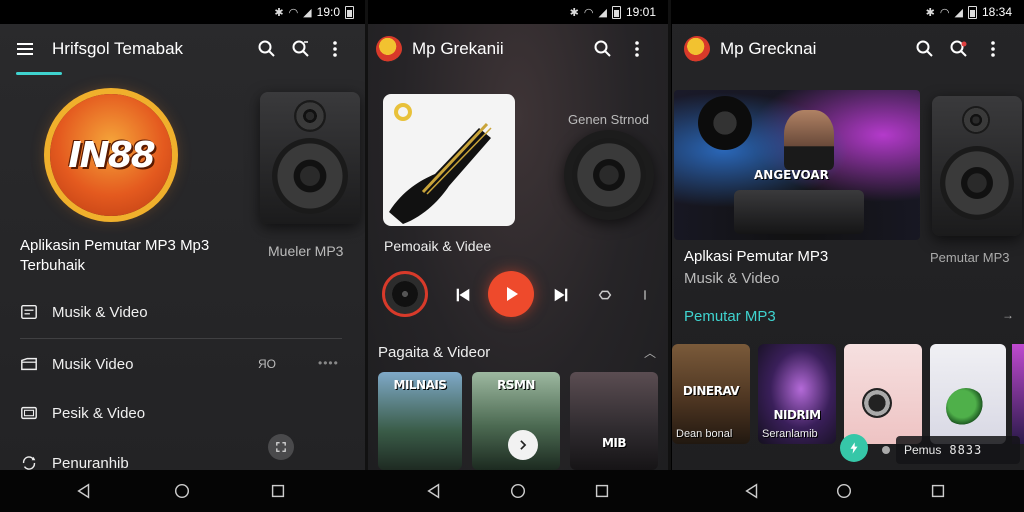 This screenshot has width=1024, height=512. What do you see at coordinates (966, 450) in the screenshot?
I see `mini-player-count: 8833` at bounding box center [966, 450].